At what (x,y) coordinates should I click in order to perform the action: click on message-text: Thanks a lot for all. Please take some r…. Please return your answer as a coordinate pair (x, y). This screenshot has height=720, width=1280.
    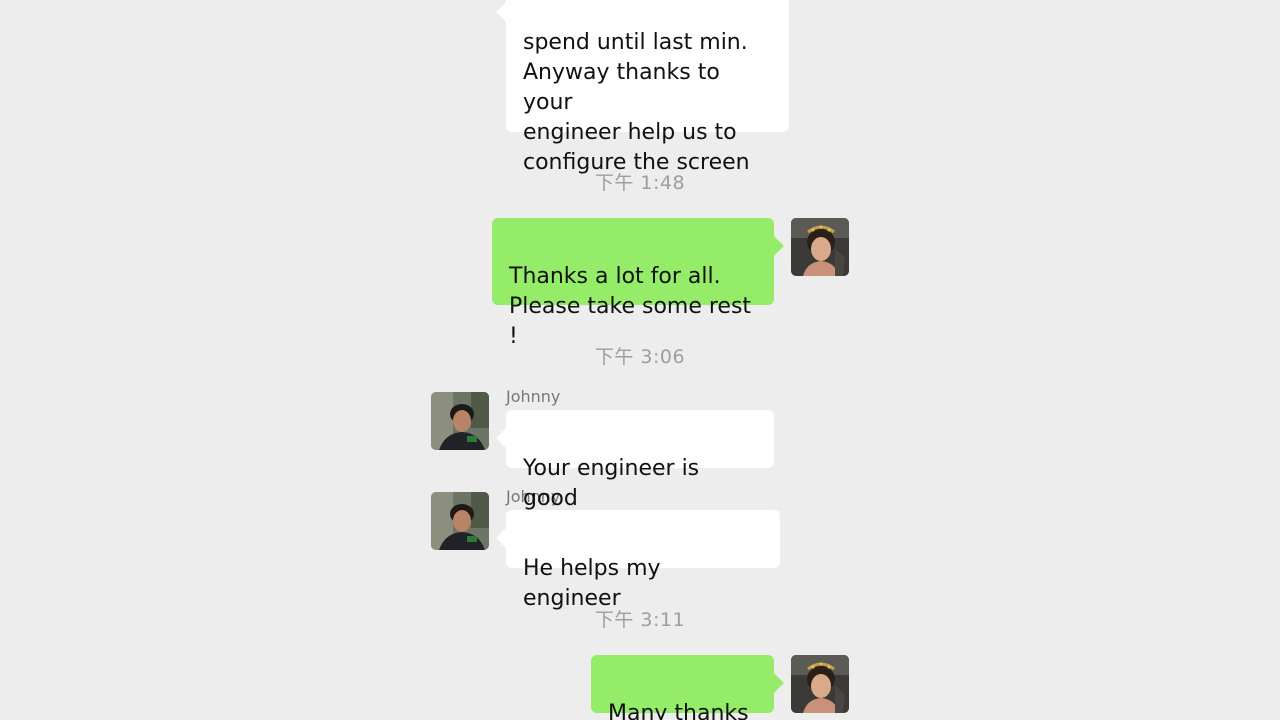
    Looking at the image, I should click on (630, 306).